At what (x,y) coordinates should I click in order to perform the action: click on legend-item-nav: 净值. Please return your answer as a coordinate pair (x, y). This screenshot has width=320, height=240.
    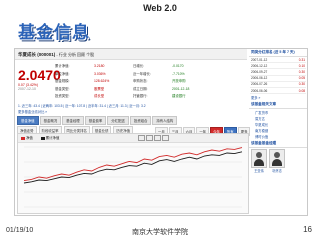
    Looking at the image, I should click on (27, 138).